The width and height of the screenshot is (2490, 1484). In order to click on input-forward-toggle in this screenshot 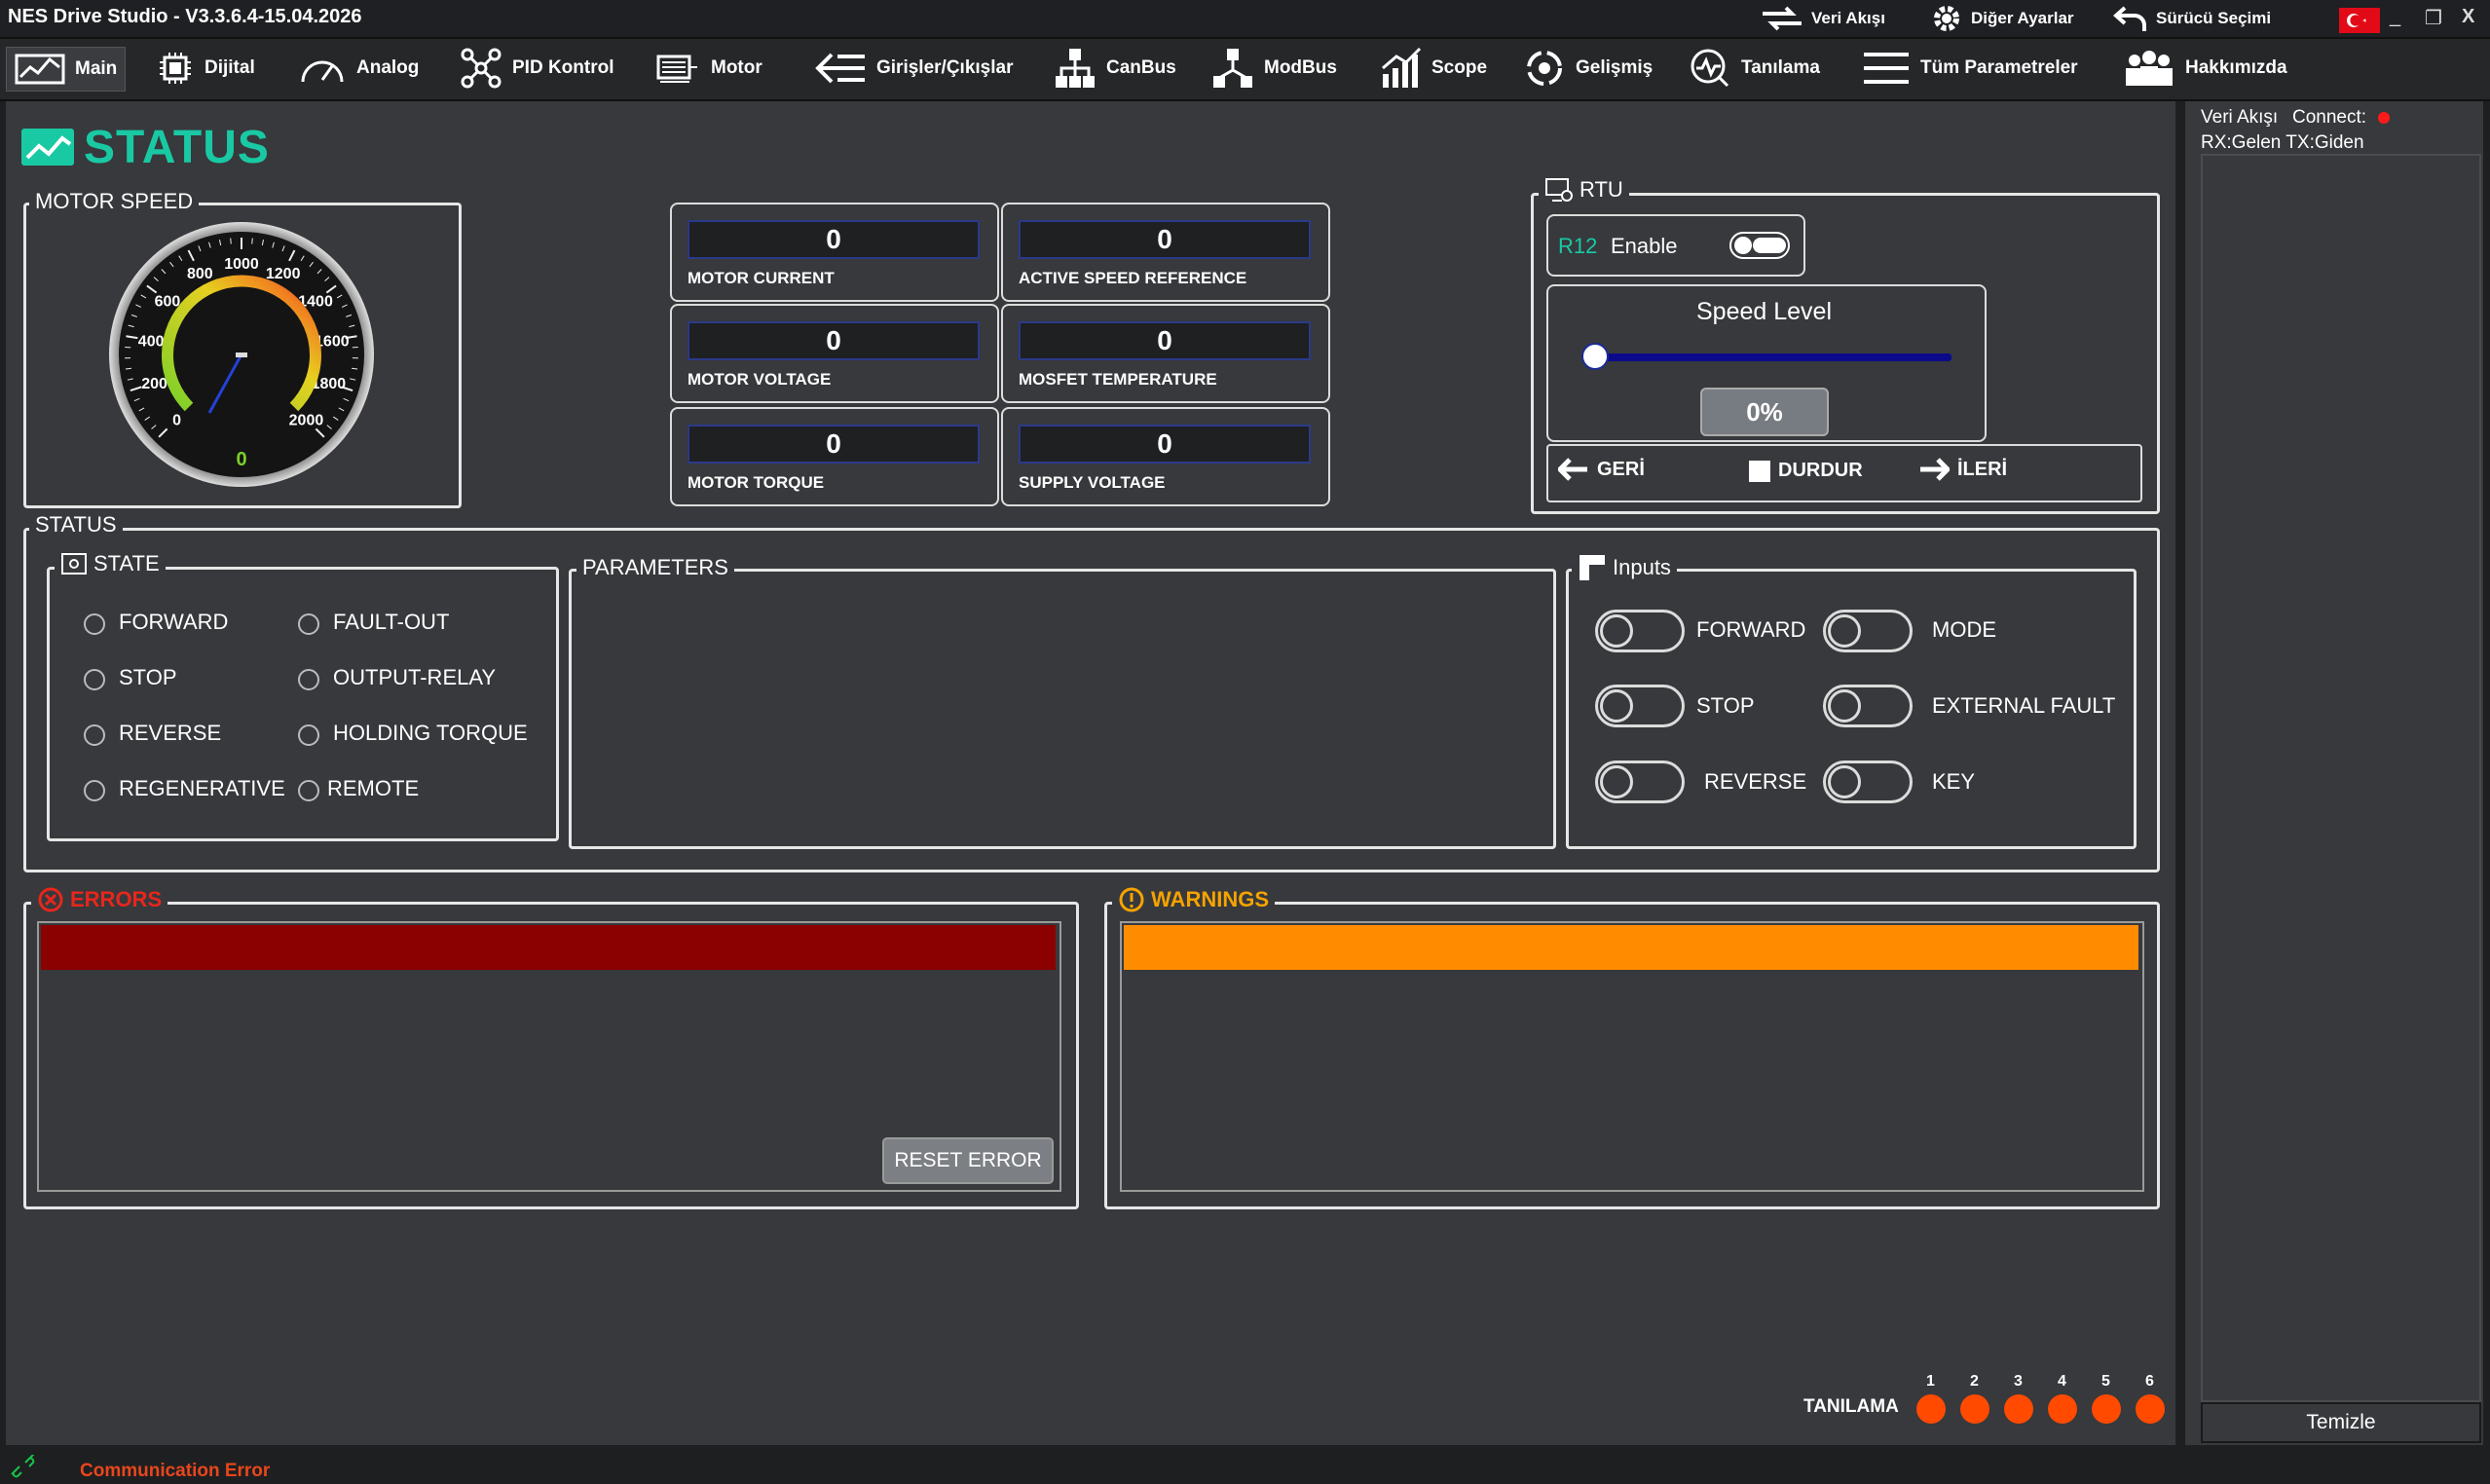, I will do `click(1640, 631)`.